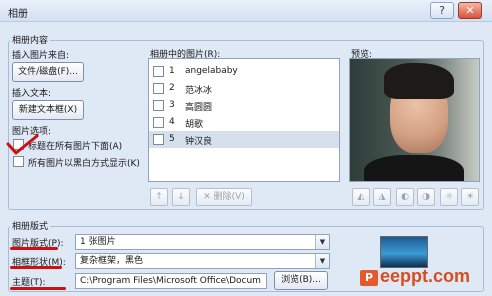 The height and width of the screenshot is (296, 492). I want to click on title-bar, so click(246, 11).